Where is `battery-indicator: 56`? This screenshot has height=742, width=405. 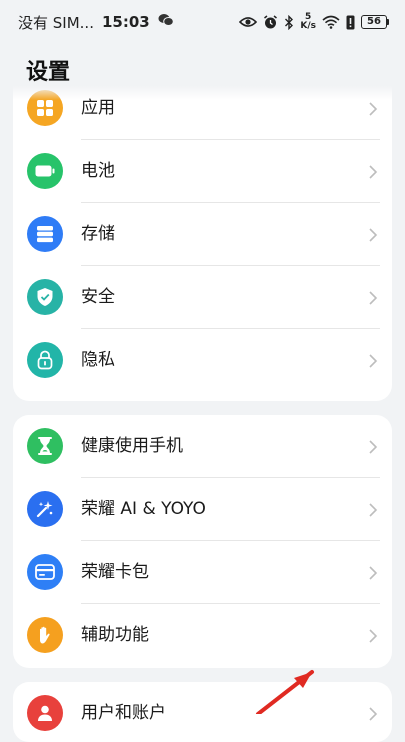
battery-indicator: 56 is located at coordinates (375, 22).